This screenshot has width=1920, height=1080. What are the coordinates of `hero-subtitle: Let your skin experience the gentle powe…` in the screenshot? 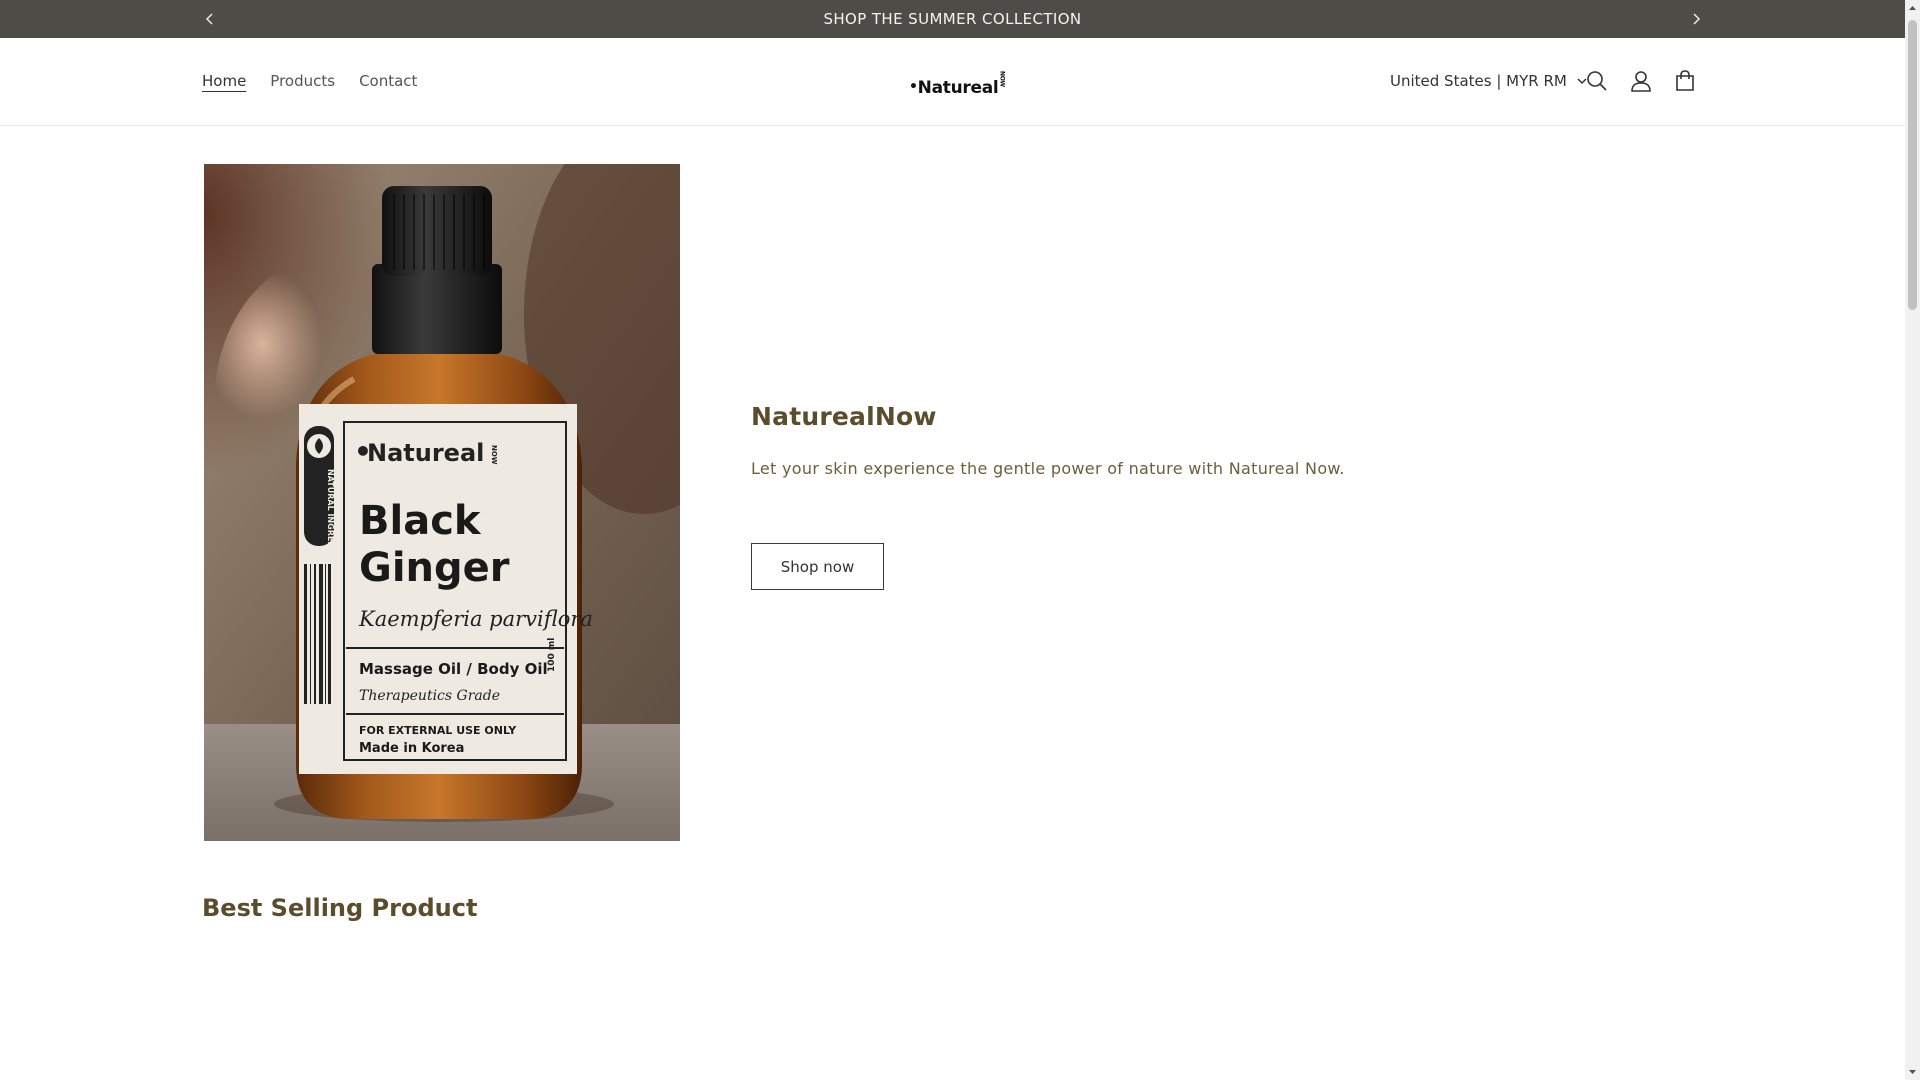 It's located at (1048, 468).